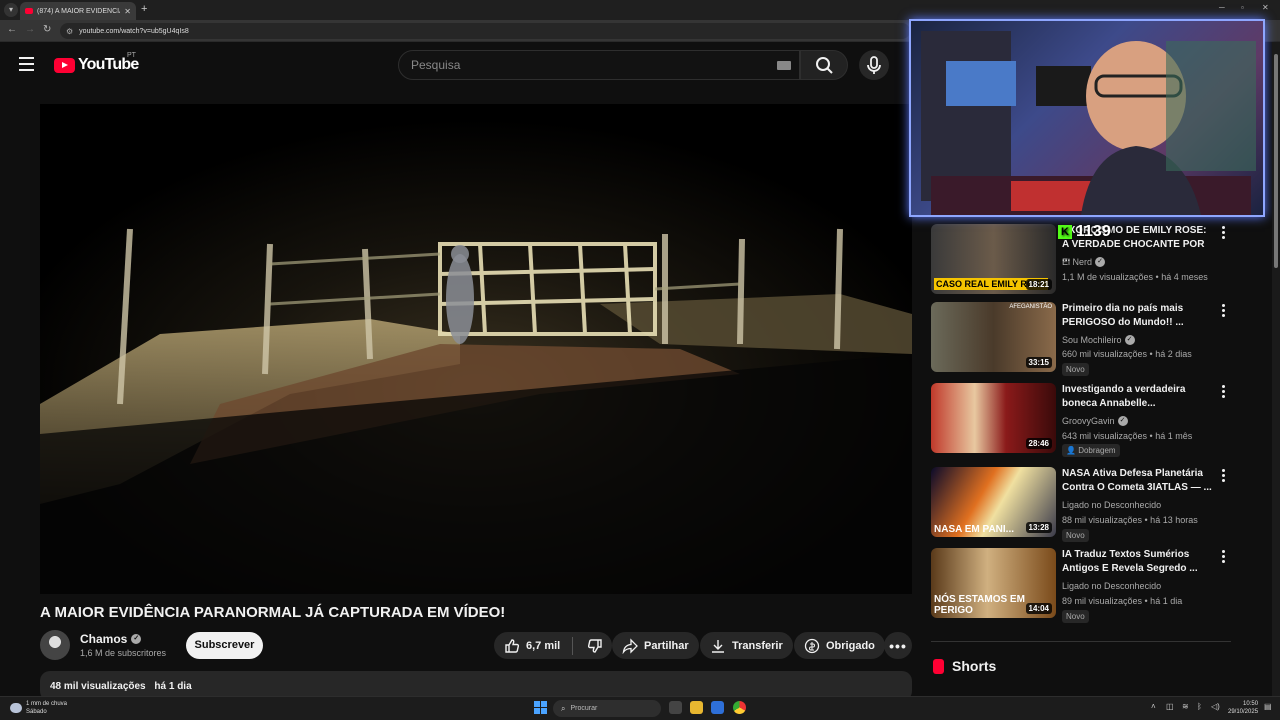 This screenshot has height=720, width=1280. Describe the element at coordinates (938, 666) in the screenshot. I see `shorts-icon` at that location.